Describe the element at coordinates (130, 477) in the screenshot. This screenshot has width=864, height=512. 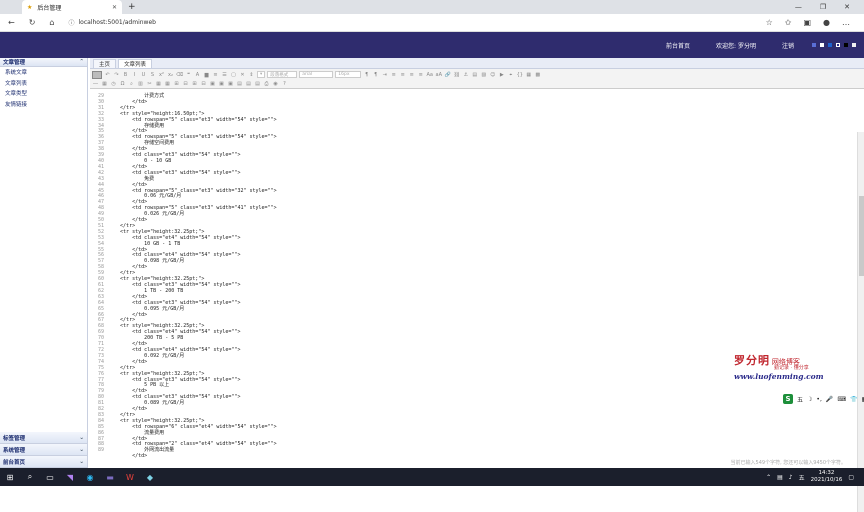
I see `wps-icon: W` at that location.